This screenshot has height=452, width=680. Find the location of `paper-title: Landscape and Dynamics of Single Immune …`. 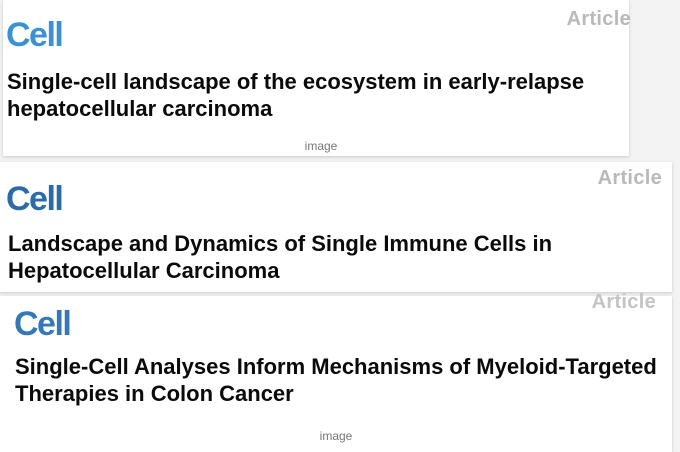

paper-title: Landscape and Dynamics of Single Immune … is located at coordinates (338, 257).